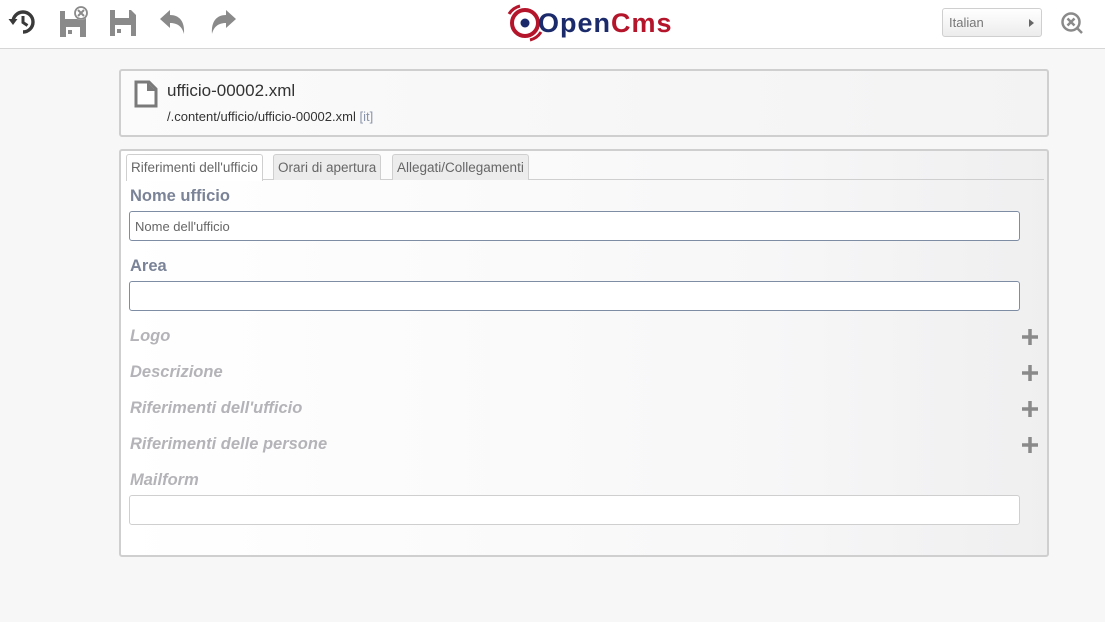 This screenshot has width=1105, height=622. Describe the element at coordinates (327, 167) in the screenshot. I see `tab-orari-apertura: Orari di apertura` at that location.